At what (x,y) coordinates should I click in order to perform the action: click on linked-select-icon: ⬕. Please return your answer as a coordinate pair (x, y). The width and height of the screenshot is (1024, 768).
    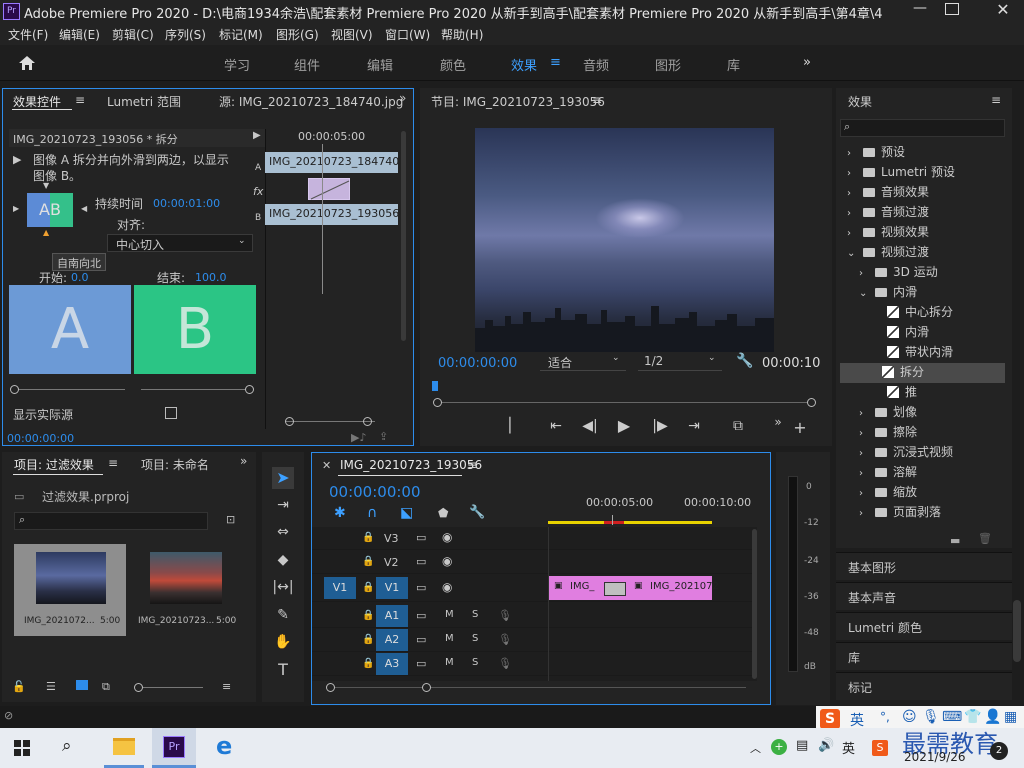
    Looking at the image, I should click on (406, 513).